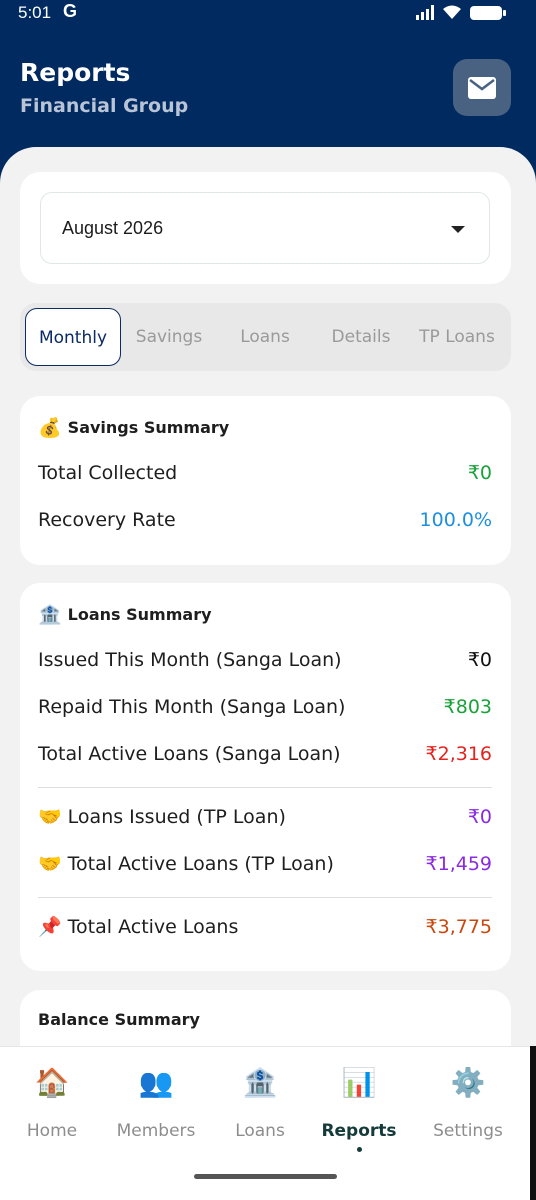  Describe the element at coordinates (359, 1131) in the screenshot. I see `nav-reports-label: Reports` at that location.